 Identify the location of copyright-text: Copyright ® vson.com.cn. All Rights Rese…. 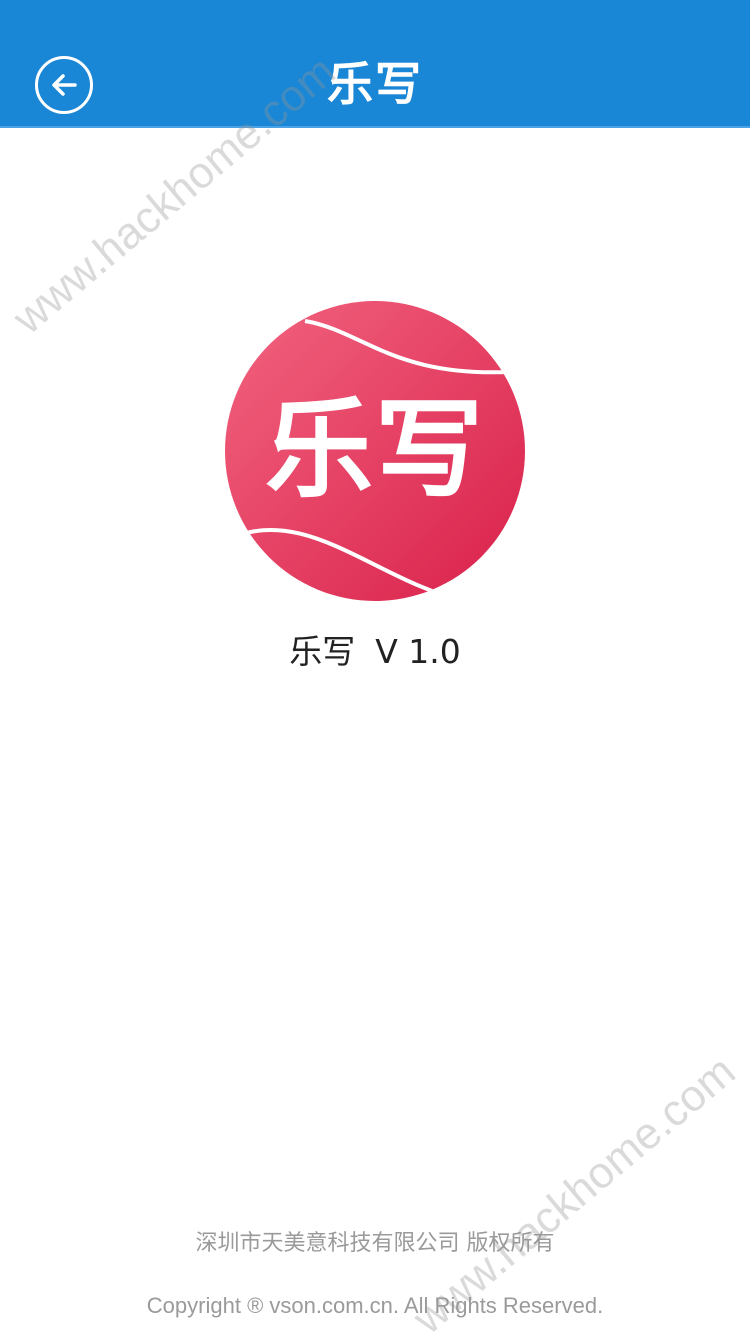
(375, 1305).